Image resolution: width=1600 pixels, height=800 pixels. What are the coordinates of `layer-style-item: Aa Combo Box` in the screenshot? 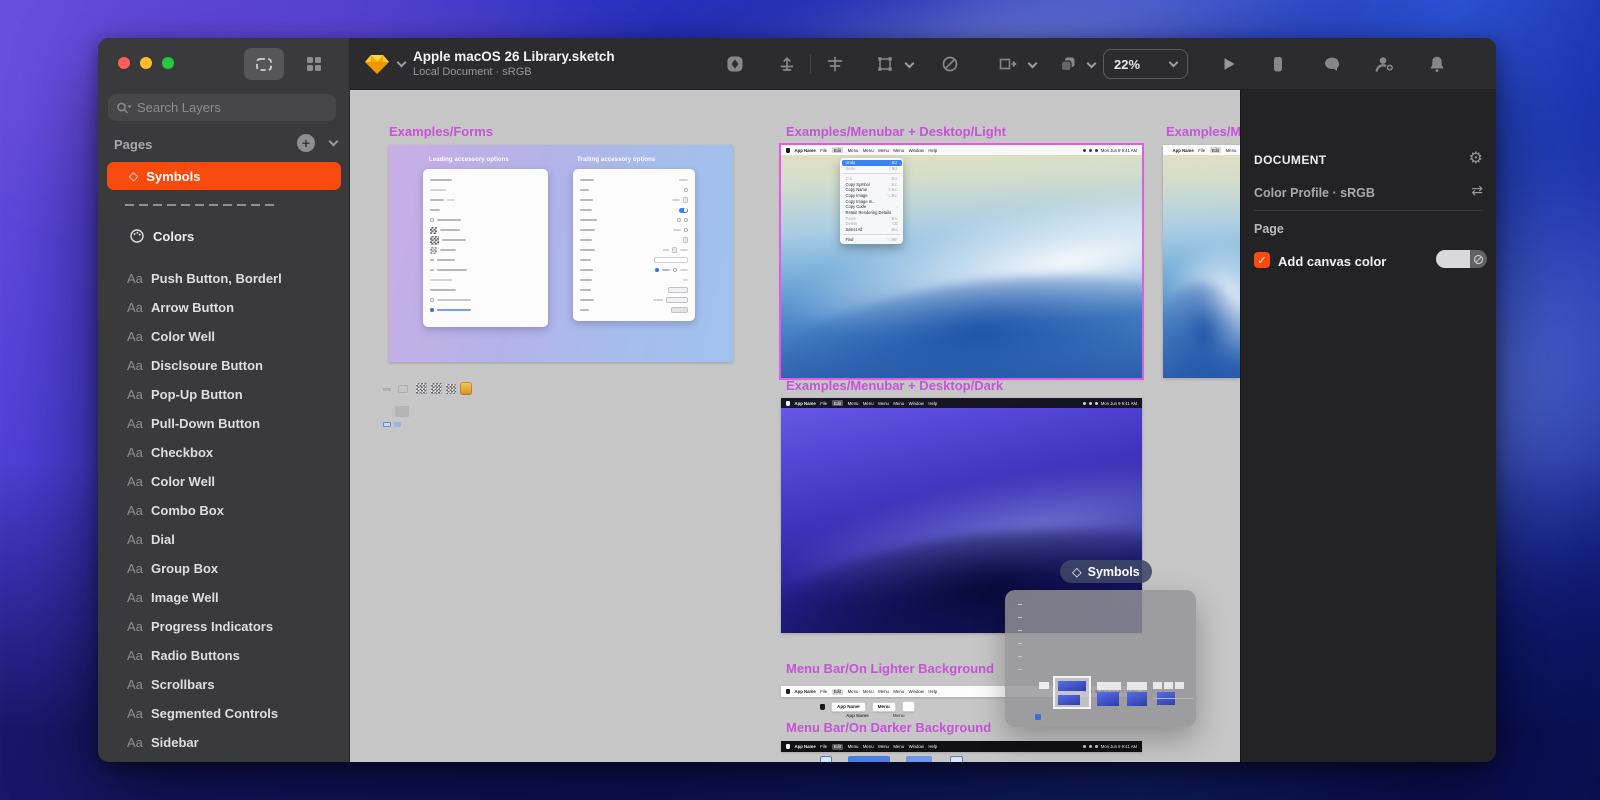 It's located at (223, 510).